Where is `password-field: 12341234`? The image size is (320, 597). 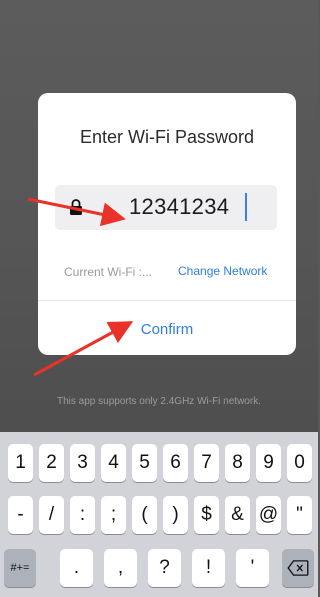
password-field: 12341234 is located at coordinates (166, 207).